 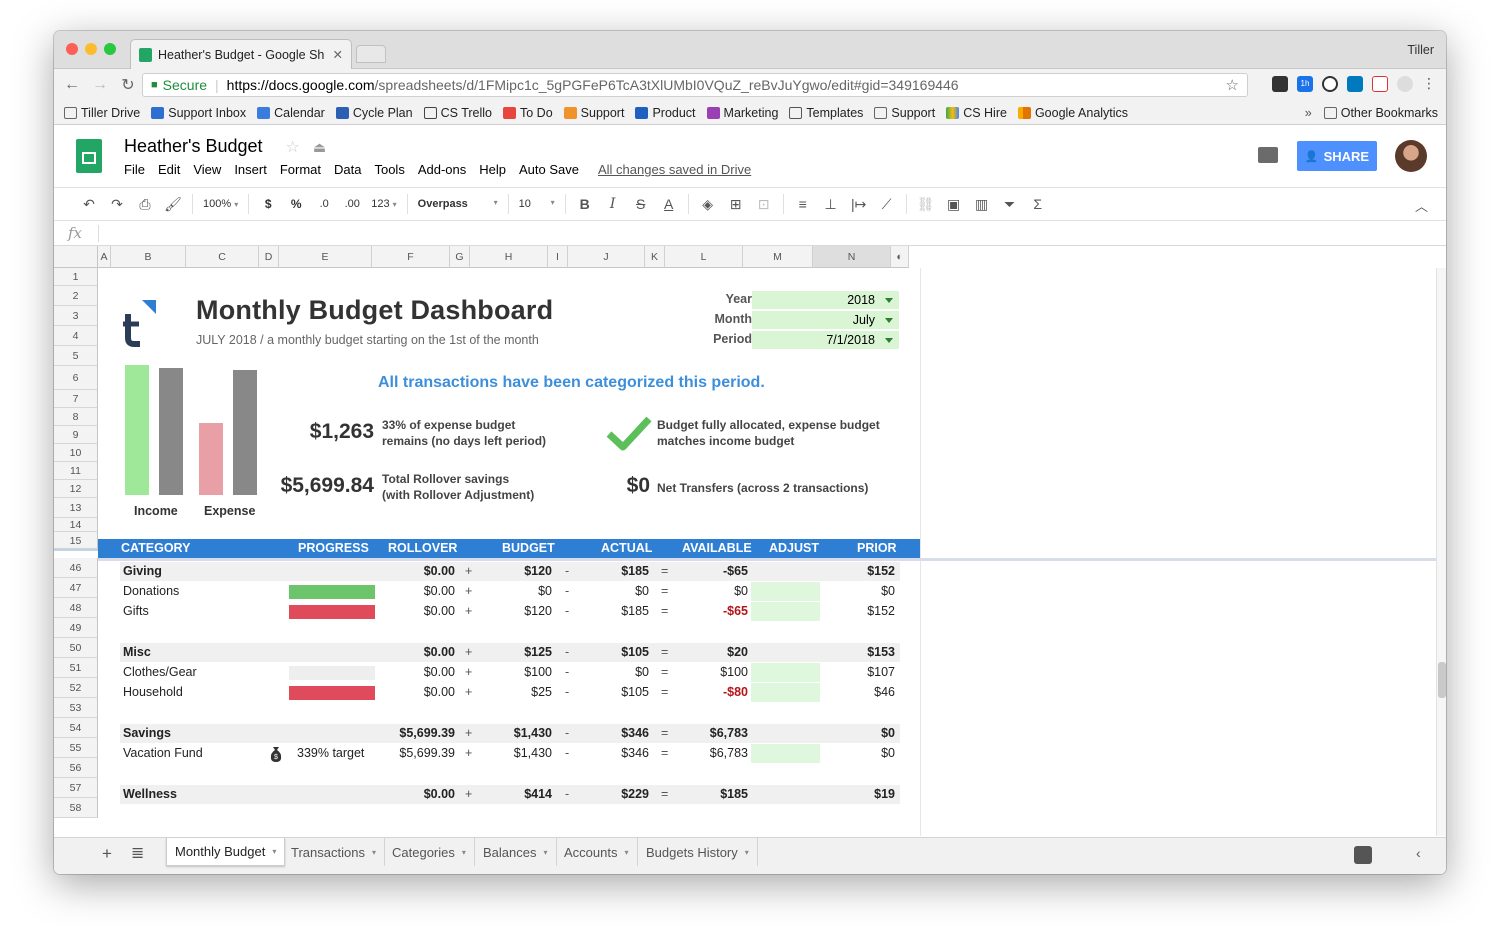 What do you see at coordinates (76, 628) in the screenshot?
I see `row-header-49: 49` at bounding box center [76, 628].